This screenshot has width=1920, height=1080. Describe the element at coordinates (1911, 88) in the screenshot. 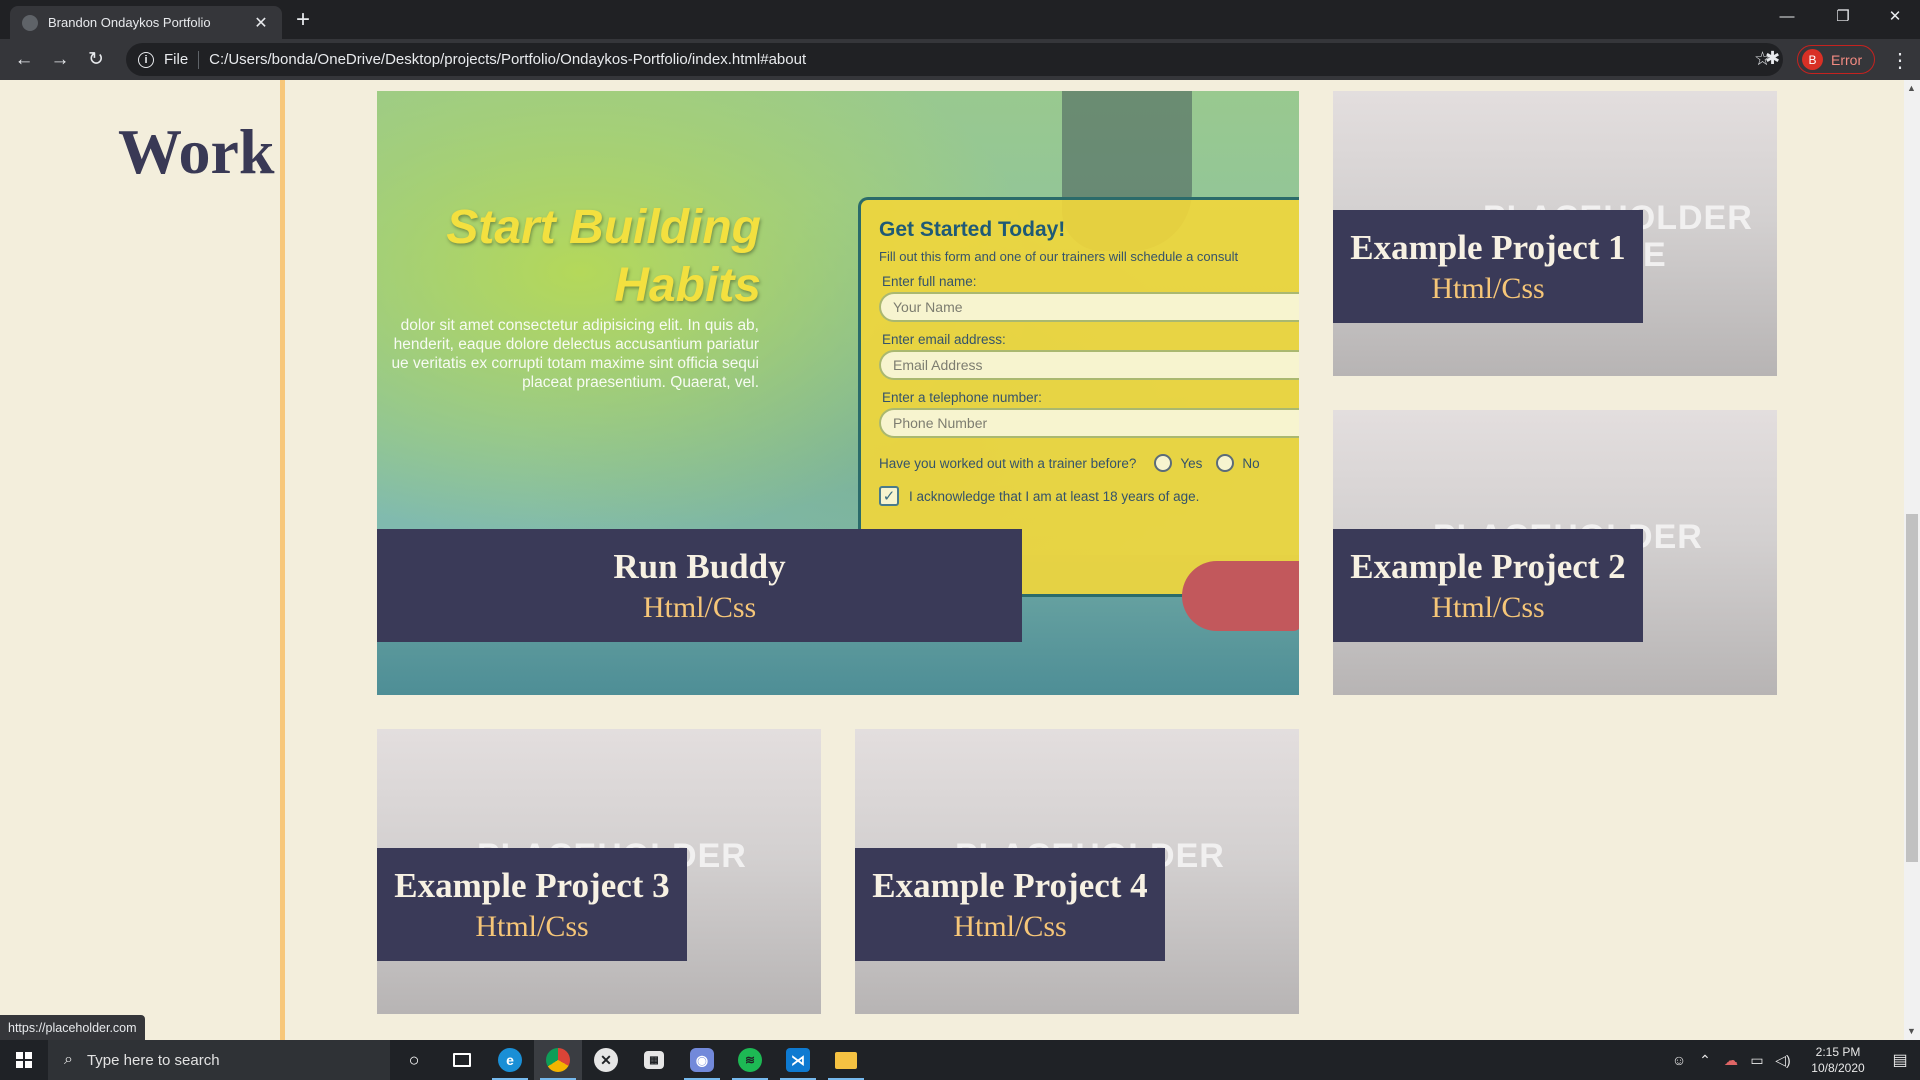

I see `scroll-up-icon: ▲` at that location.